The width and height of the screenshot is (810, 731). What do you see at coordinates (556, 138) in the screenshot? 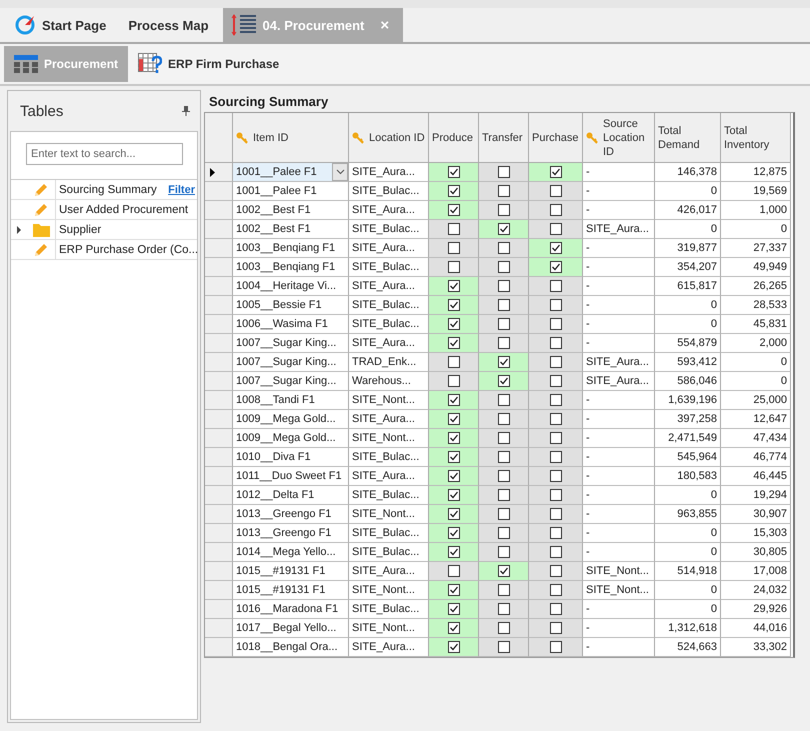
I see `column-header: Purchase` at bounding box center [556, 138].